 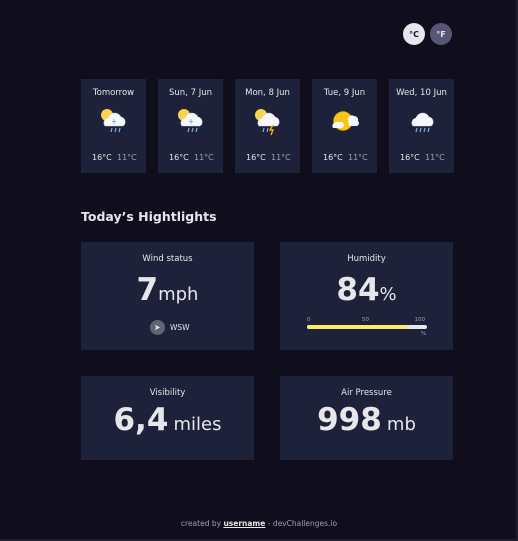 I want to click on forecast-card: Tomorrow 16°C 11°C, so click(x=113, y=126).